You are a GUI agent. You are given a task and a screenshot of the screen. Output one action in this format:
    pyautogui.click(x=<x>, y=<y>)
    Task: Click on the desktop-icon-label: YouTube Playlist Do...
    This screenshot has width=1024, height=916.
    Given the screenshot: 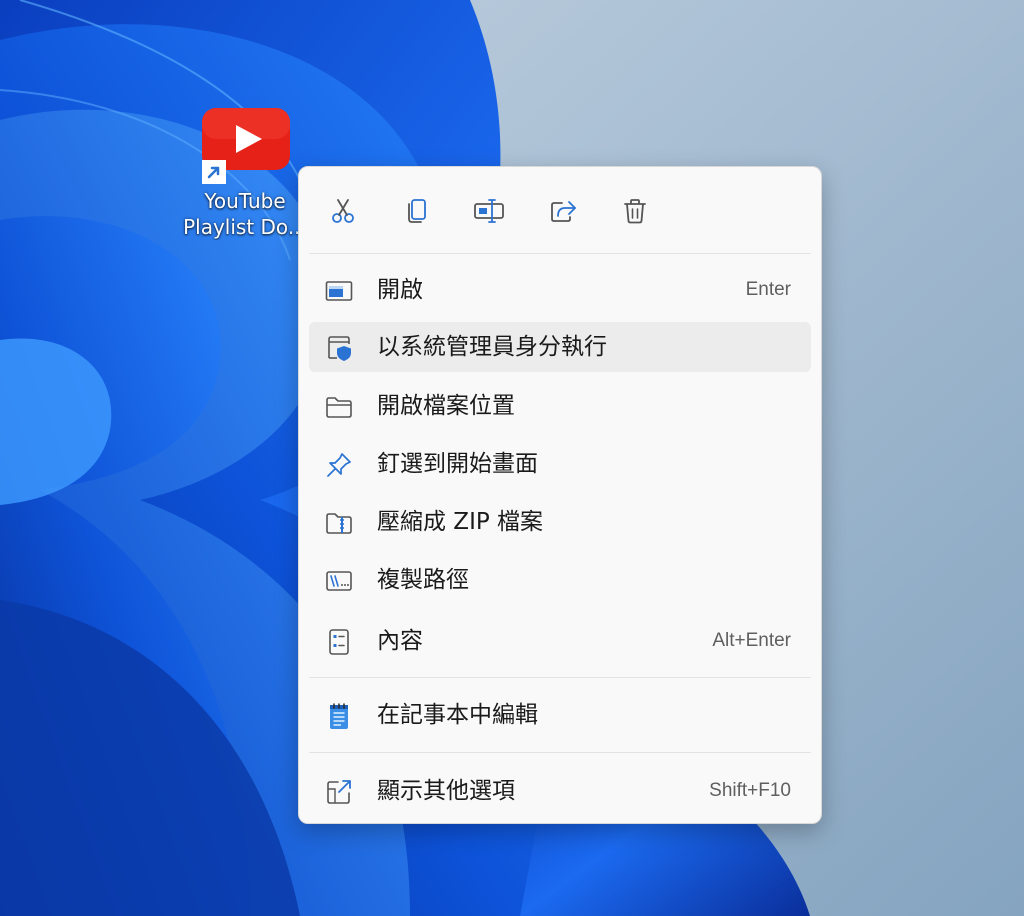 What is the action you would take?
    pyautogui.click(x=245, y=214)
    